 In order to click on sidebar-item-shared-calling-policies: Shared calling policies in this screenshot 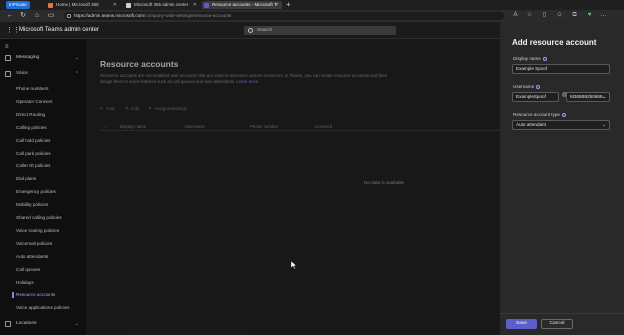, I will do `click(43, 218)`.